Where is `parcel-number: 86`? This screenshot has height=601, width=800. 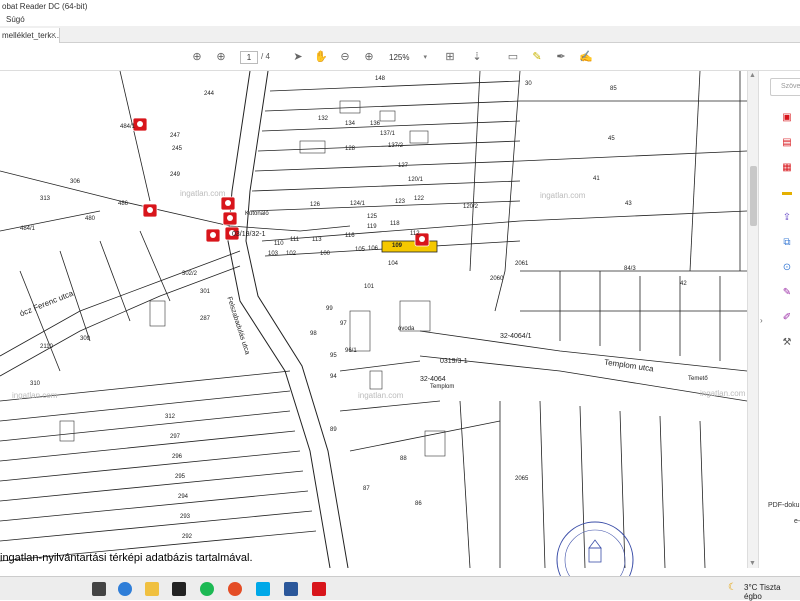 parcel-number: 86 is located at coordinates (418, 504).